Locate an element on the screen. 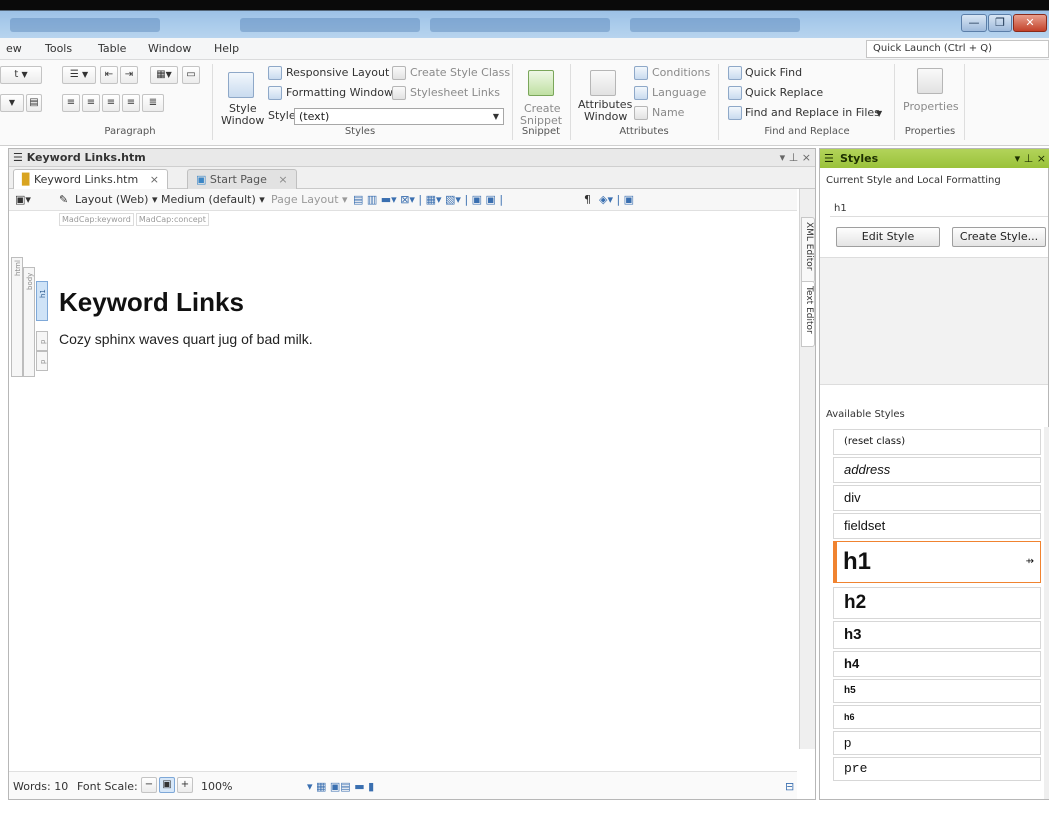 The height and width of the screenshot is (825, 1049). style-item-address: address is located at coordinates (937, 470).